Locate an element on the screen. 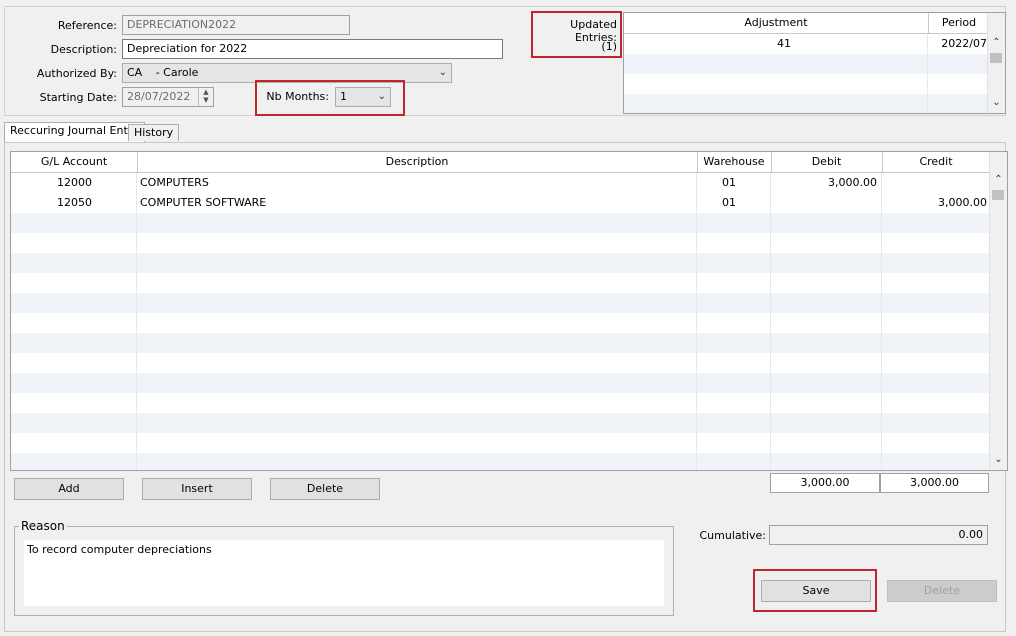 Image resolution: width=1016 pixels, height=636 pixels. updates-grid: Adjustment Period 41 2022/07 ⌃ ⌄ is located at coordinates (814, 63).